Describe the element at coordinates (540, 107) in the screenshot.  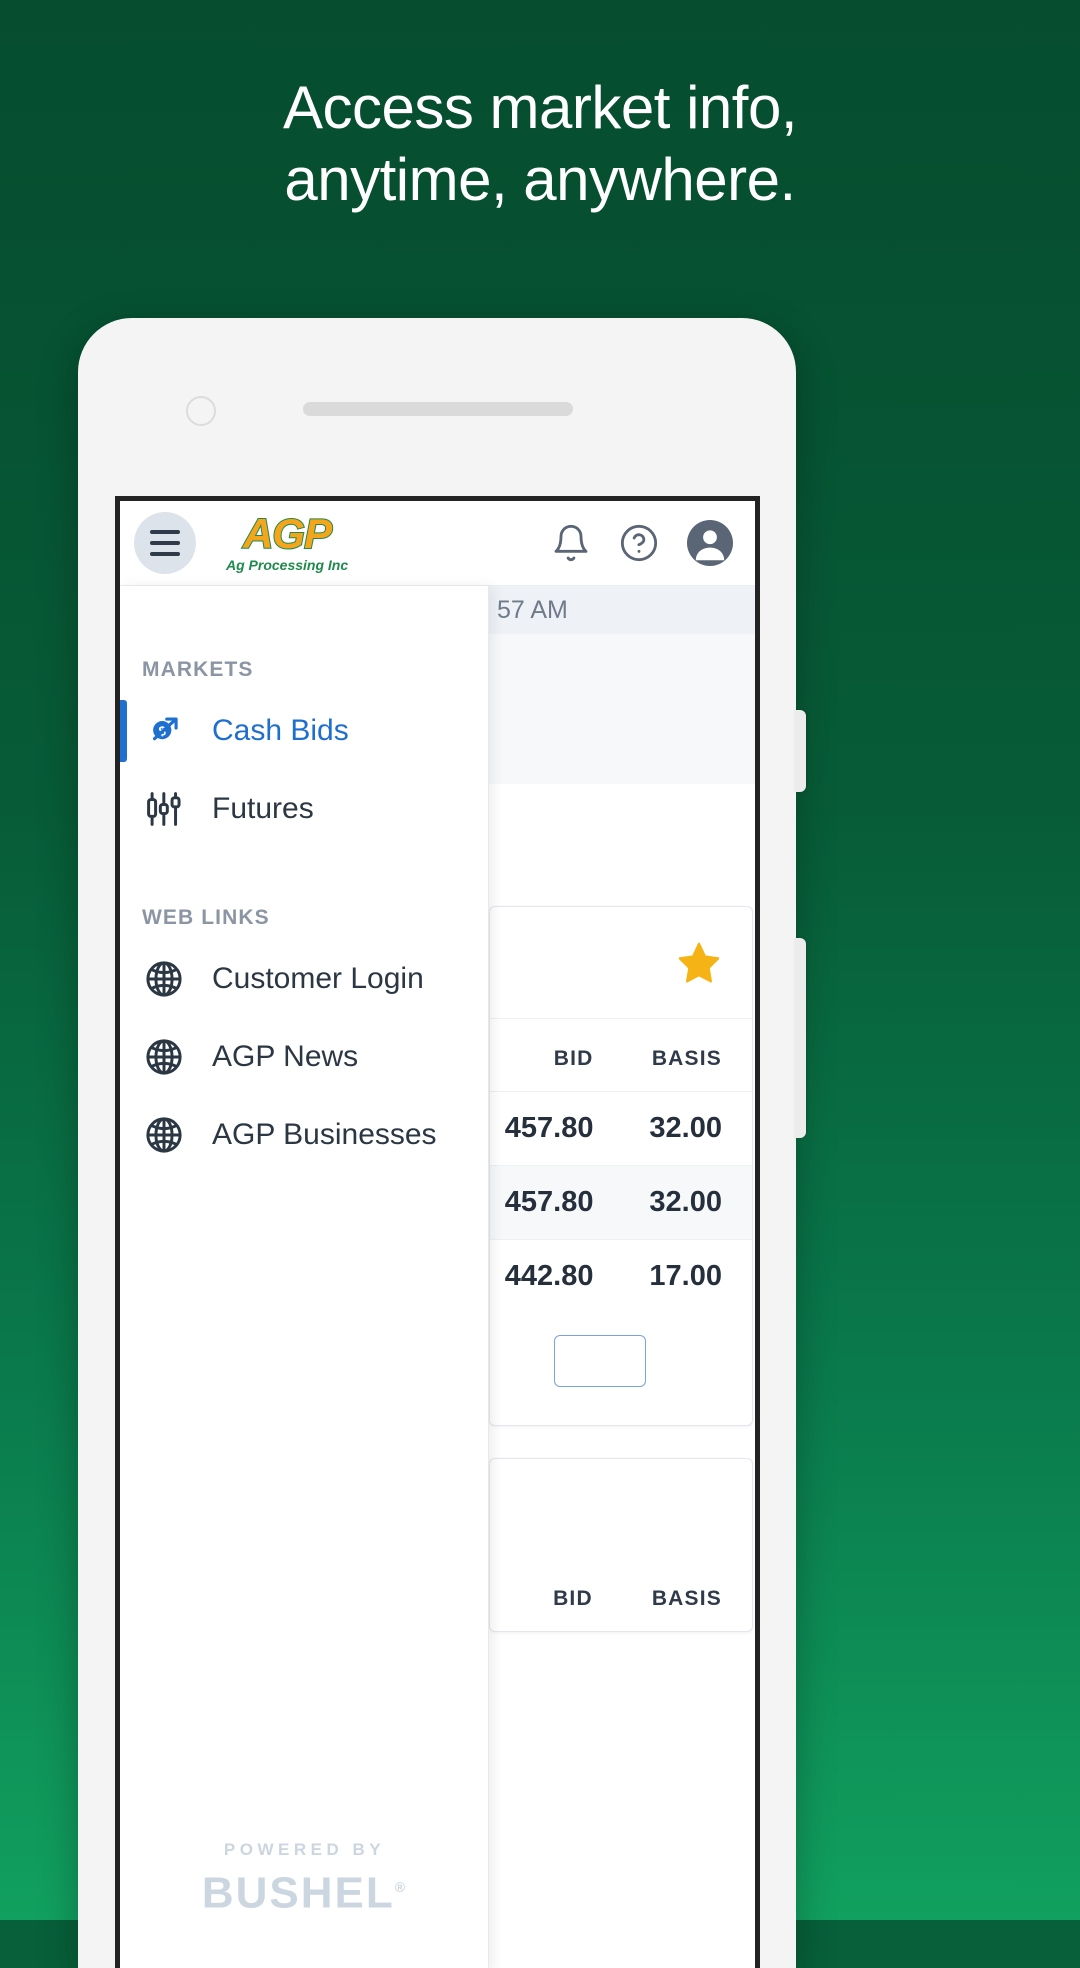
I see `headline-line-1: Access market info,` at that location.